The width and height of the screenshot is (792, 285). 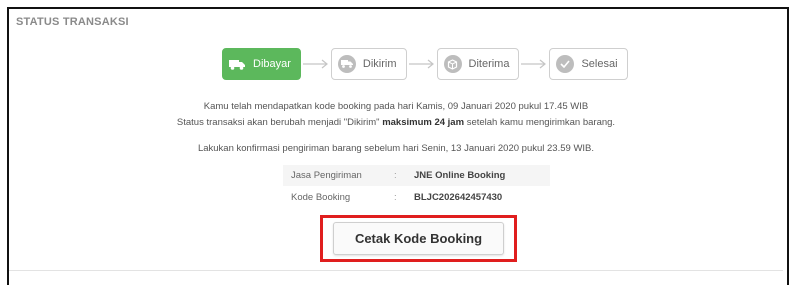 I want to click on step-dibayar: Dibayar, so click(x=261, y=64).